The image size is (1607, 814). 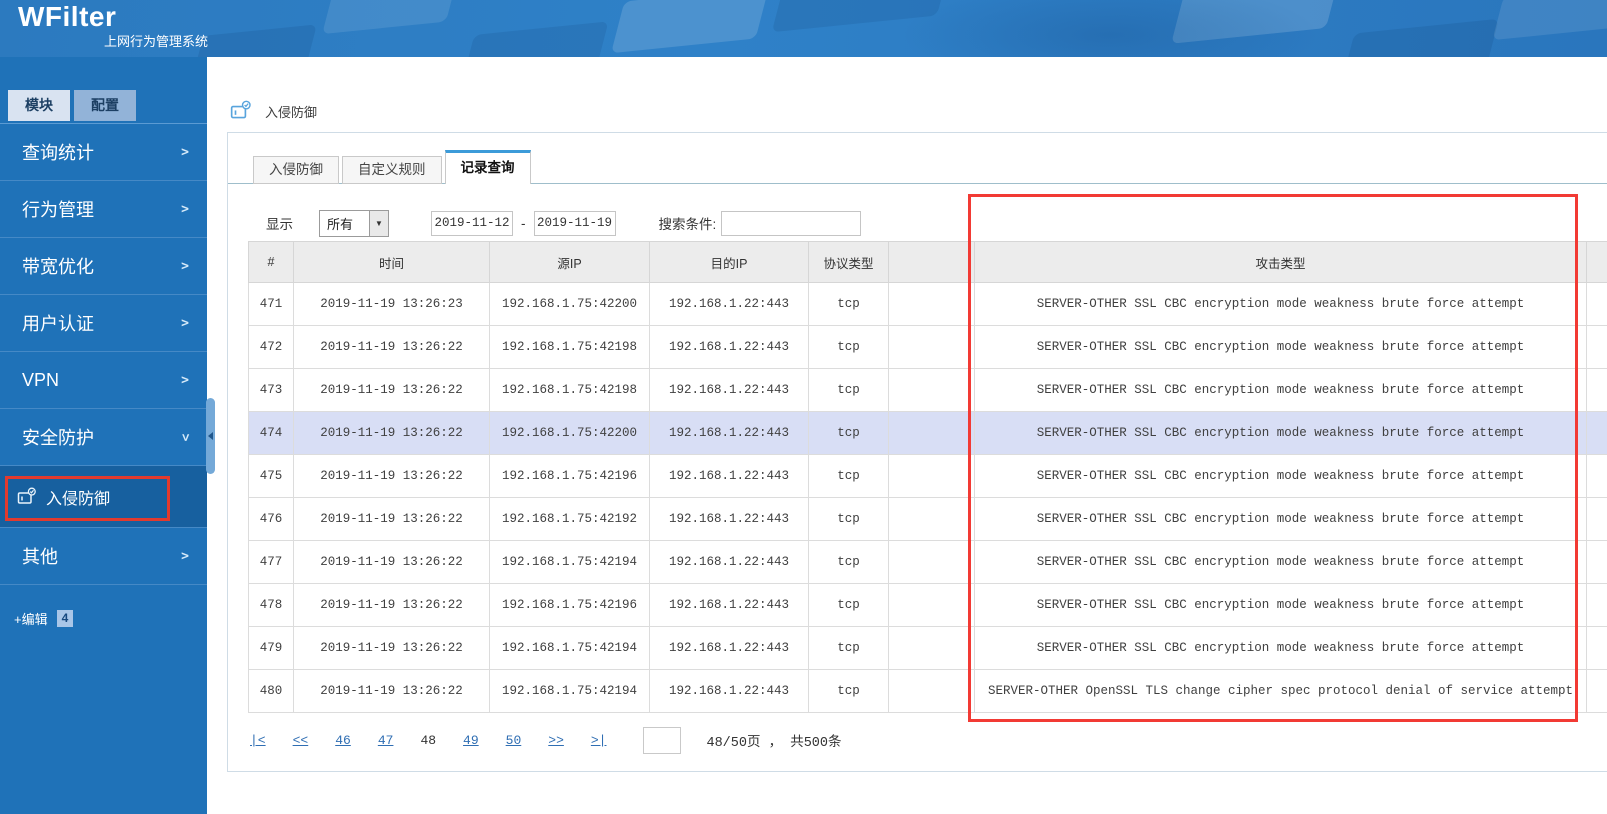 What do you see at coordinates (343, 740) in the screenshot?
I see `pagination-page-46: 46` at bounding box center [343, 740].